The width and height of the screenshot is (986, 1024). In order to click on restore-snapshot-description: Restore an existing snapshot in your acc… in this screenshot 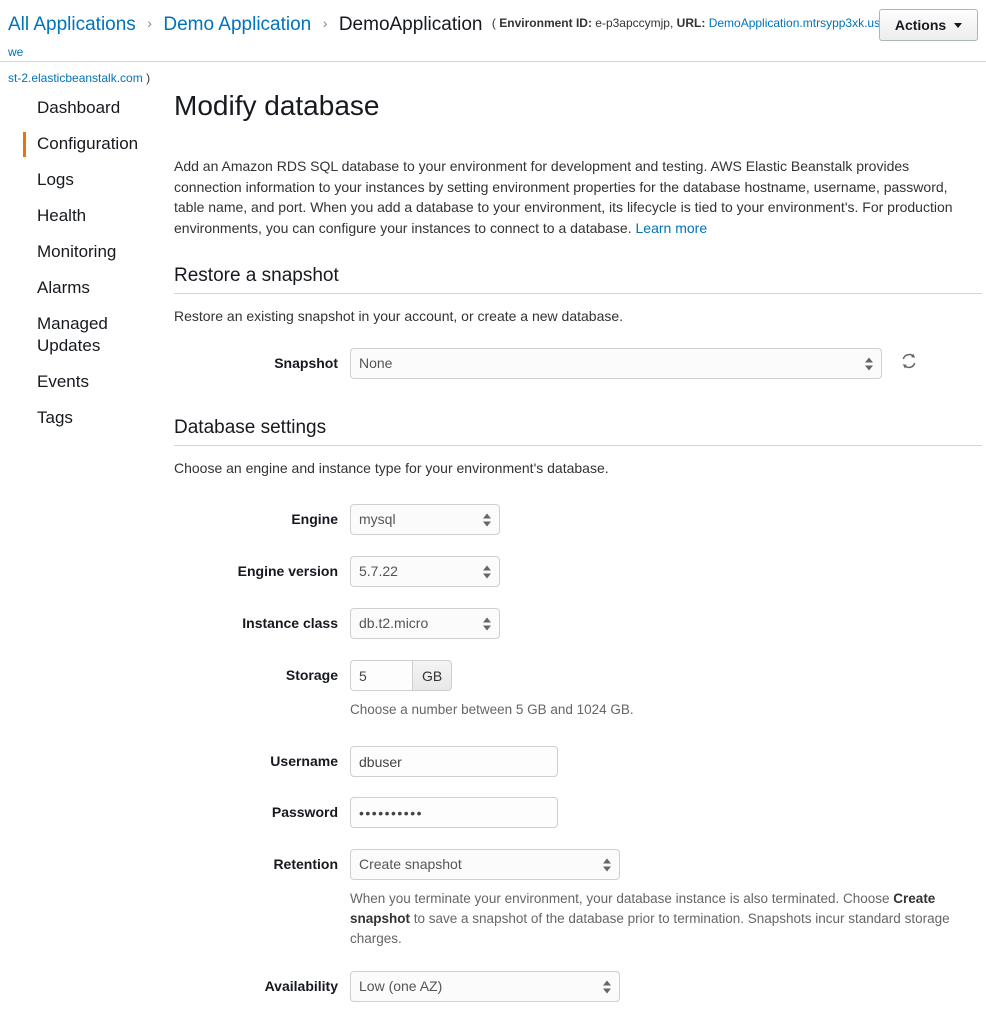, I will do `click(399, 316)`.